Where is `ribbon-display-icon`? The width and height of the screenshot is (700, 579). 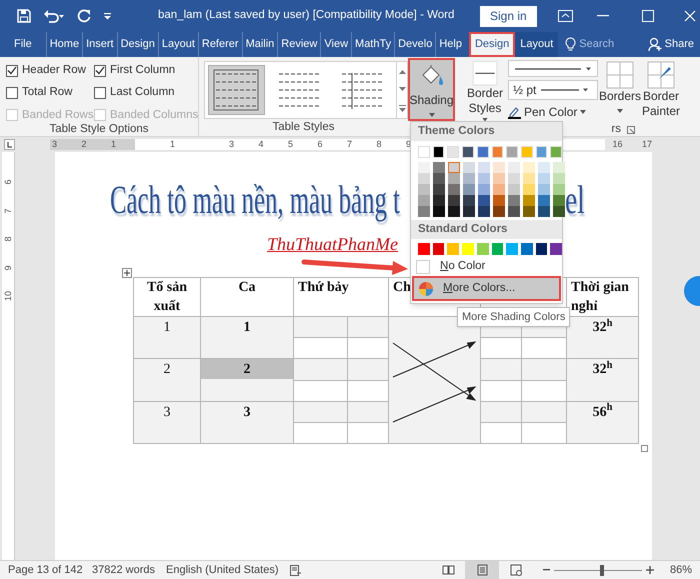
ribbon-display-icon is located at coordinates (565, 16).